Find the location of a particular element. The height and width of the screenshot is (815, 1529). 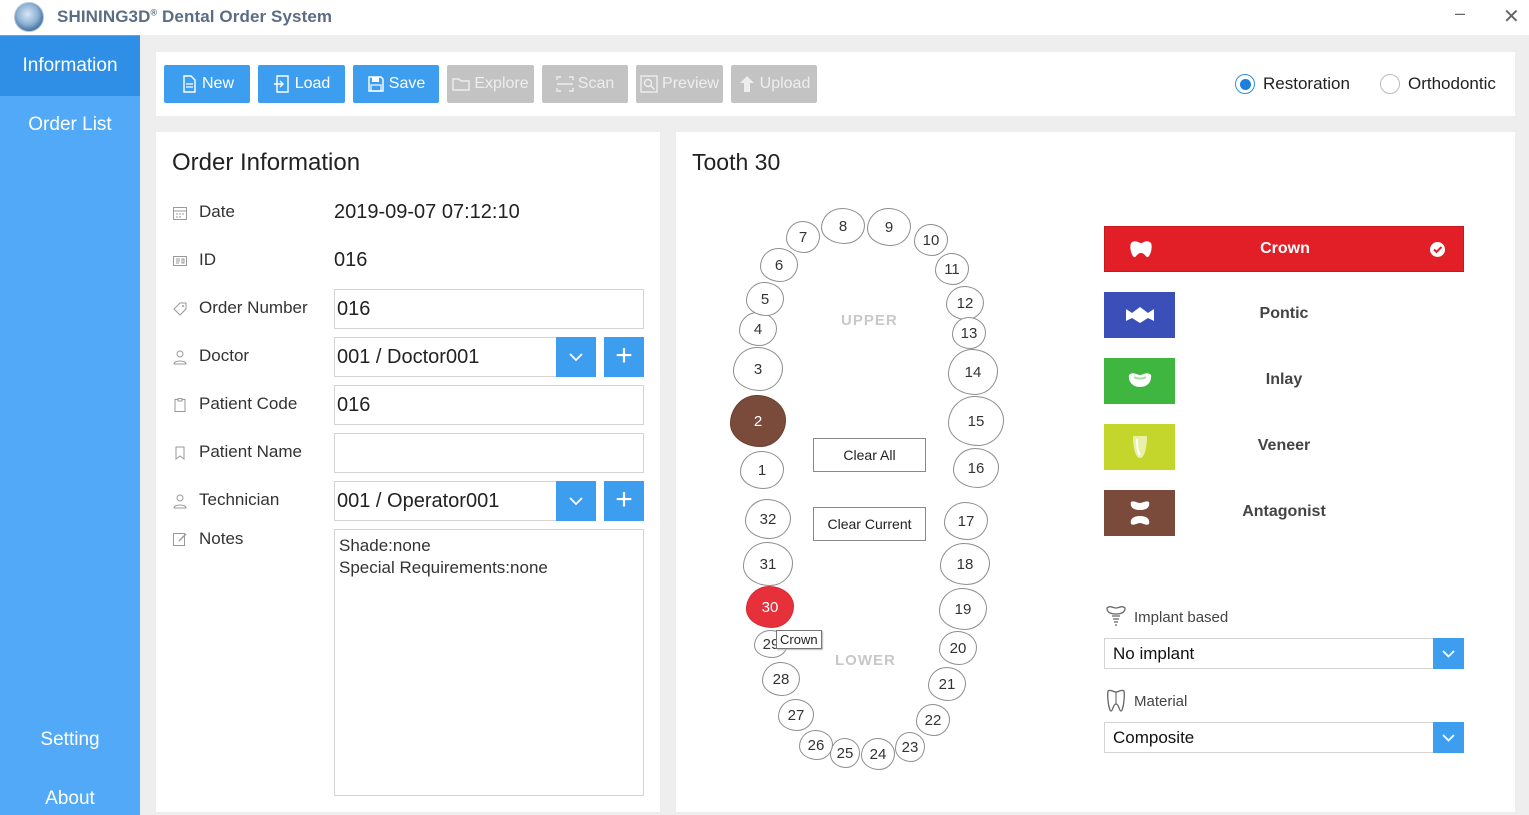

sidebar-item-order-list: Order List is located at coordinates (70, 125).